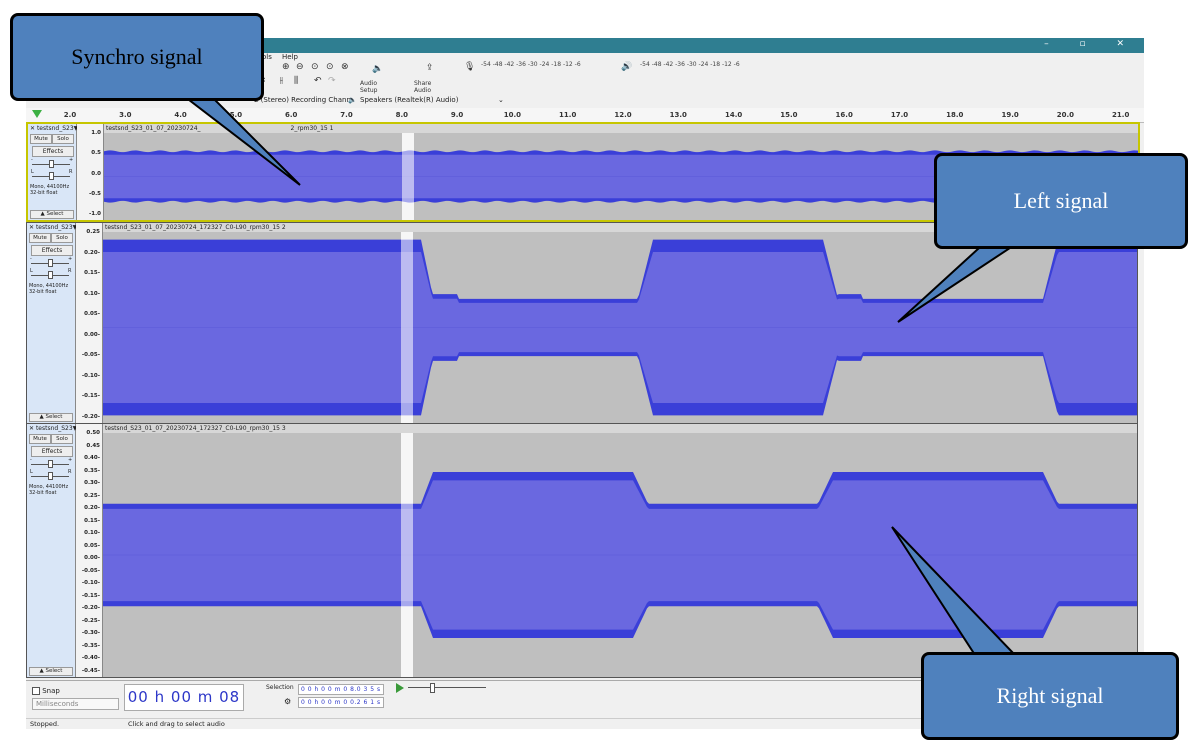 This screenshot has height=740, width=1192. I want to click on callout-synchro: Synchro signal, so click(137, 57).